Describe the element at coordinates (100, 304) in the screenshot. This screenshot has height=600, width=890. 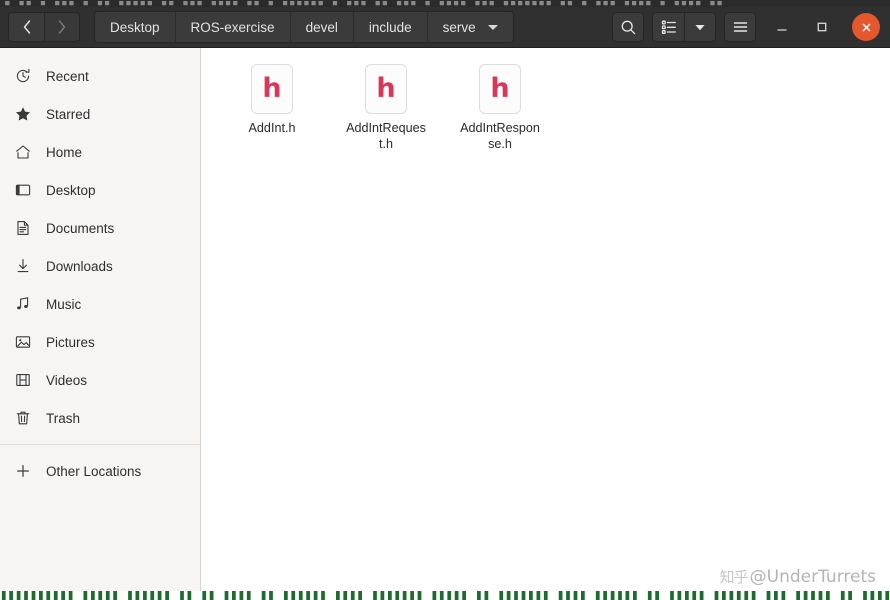
I see `sidebar-item-music: Music` at that location.